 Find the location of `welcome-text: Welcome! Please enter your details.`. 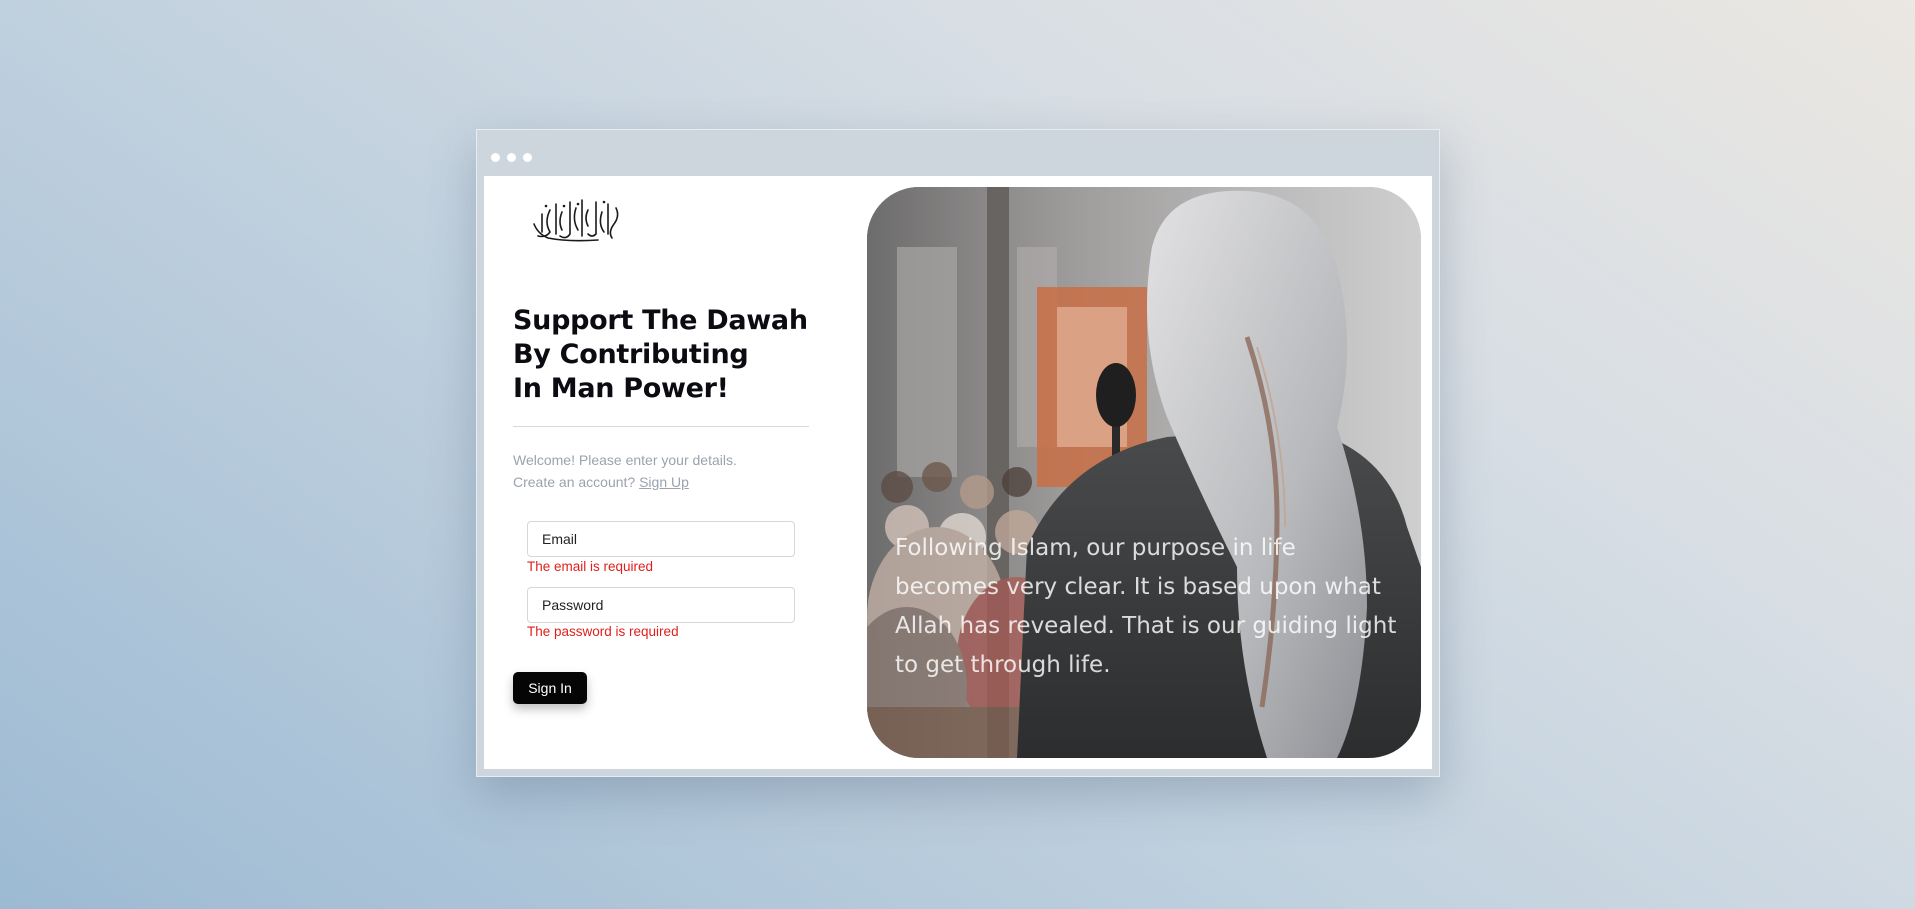

welcome-text: Welcome! Please enter your details. is located at coordinates (625, 460).